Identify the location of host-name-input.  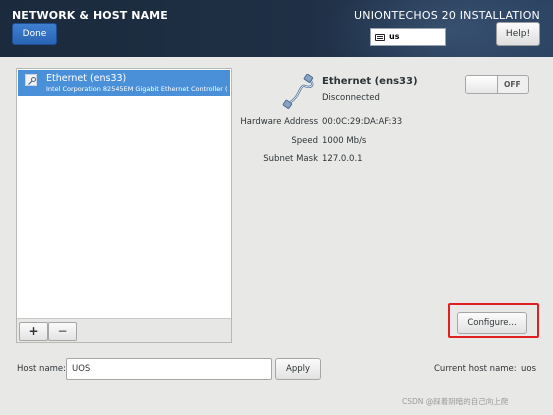
(169, 369).